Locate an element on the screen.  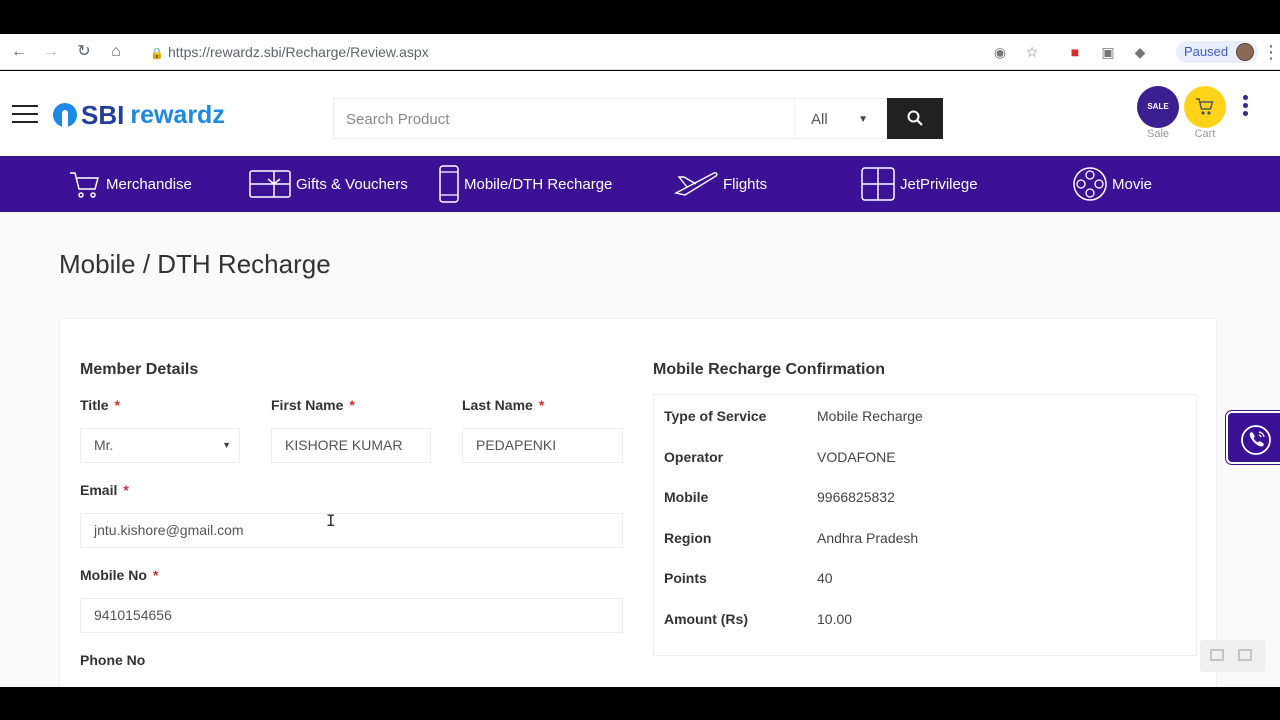
search-icon is located at coordinates (915, 118).